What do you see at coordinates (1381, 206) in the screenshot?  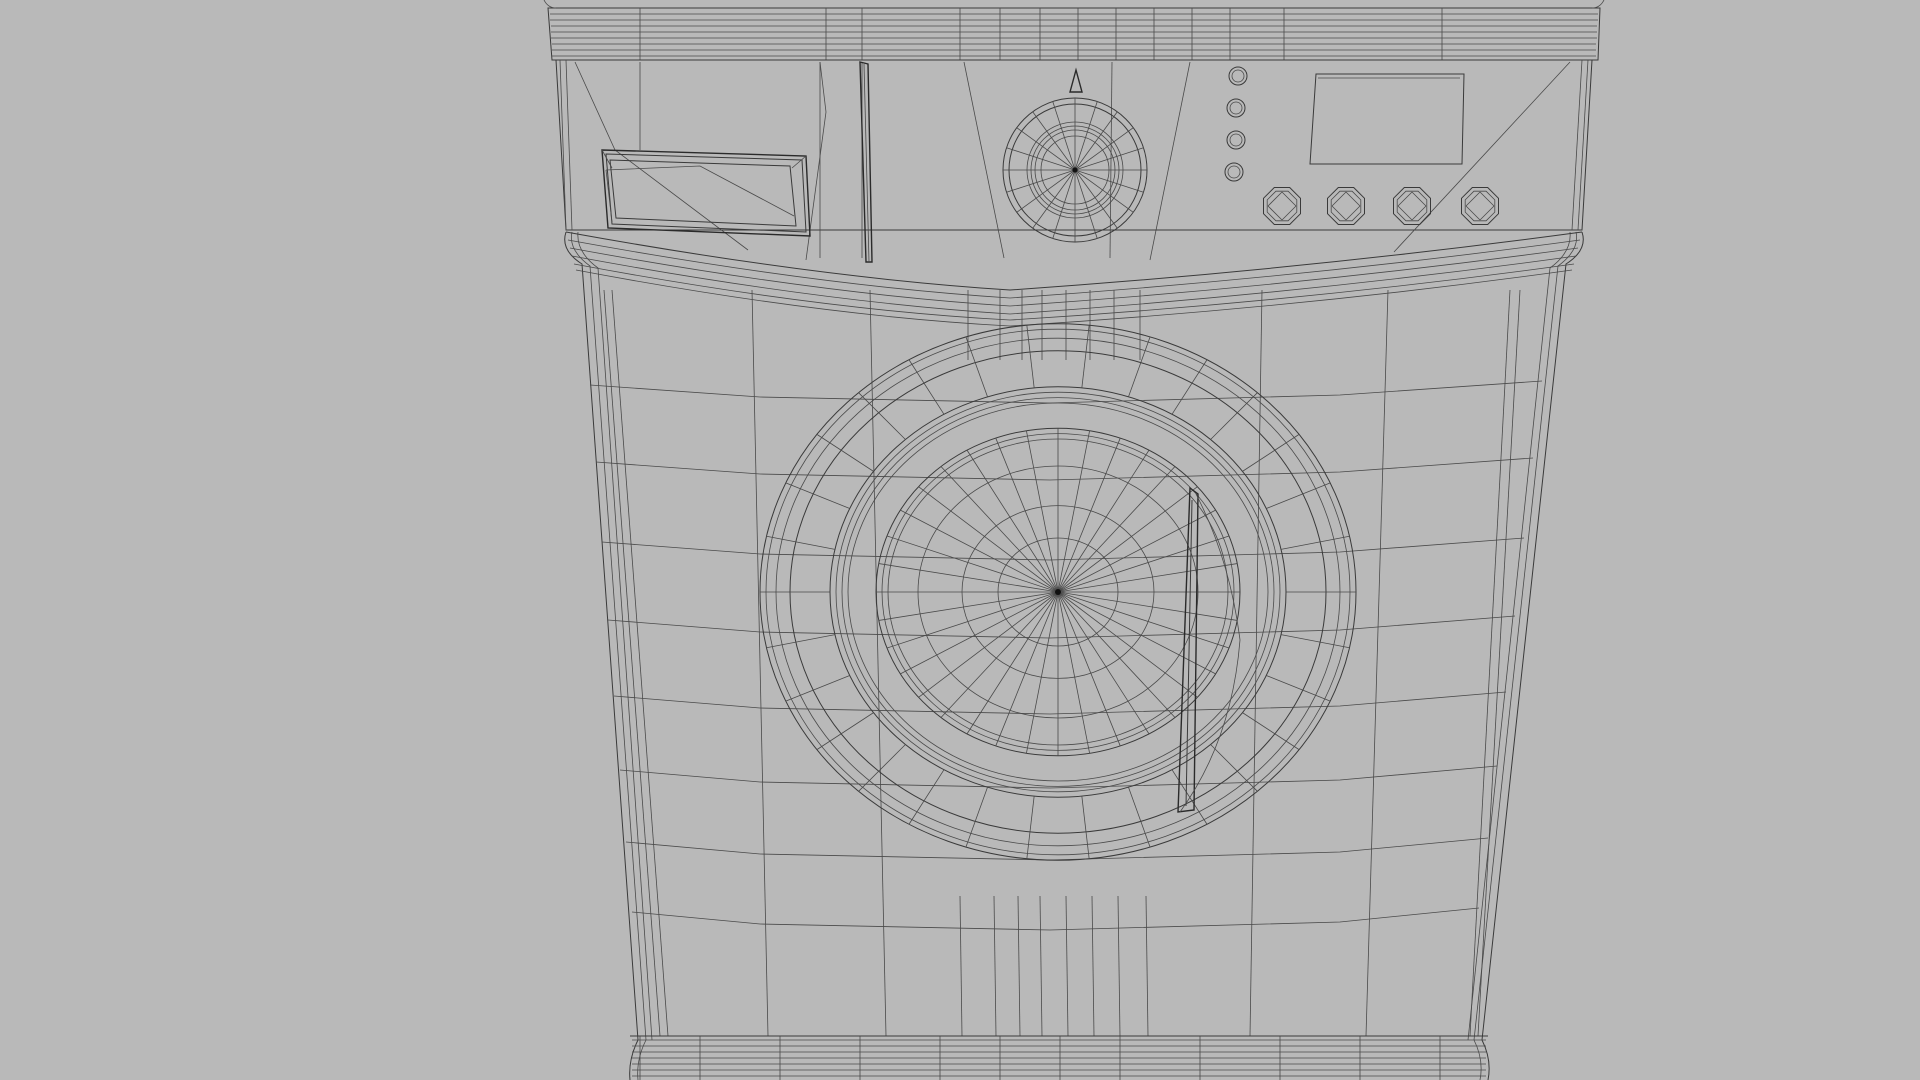 I see `option-buttons` at bounding box center [1381, 206].